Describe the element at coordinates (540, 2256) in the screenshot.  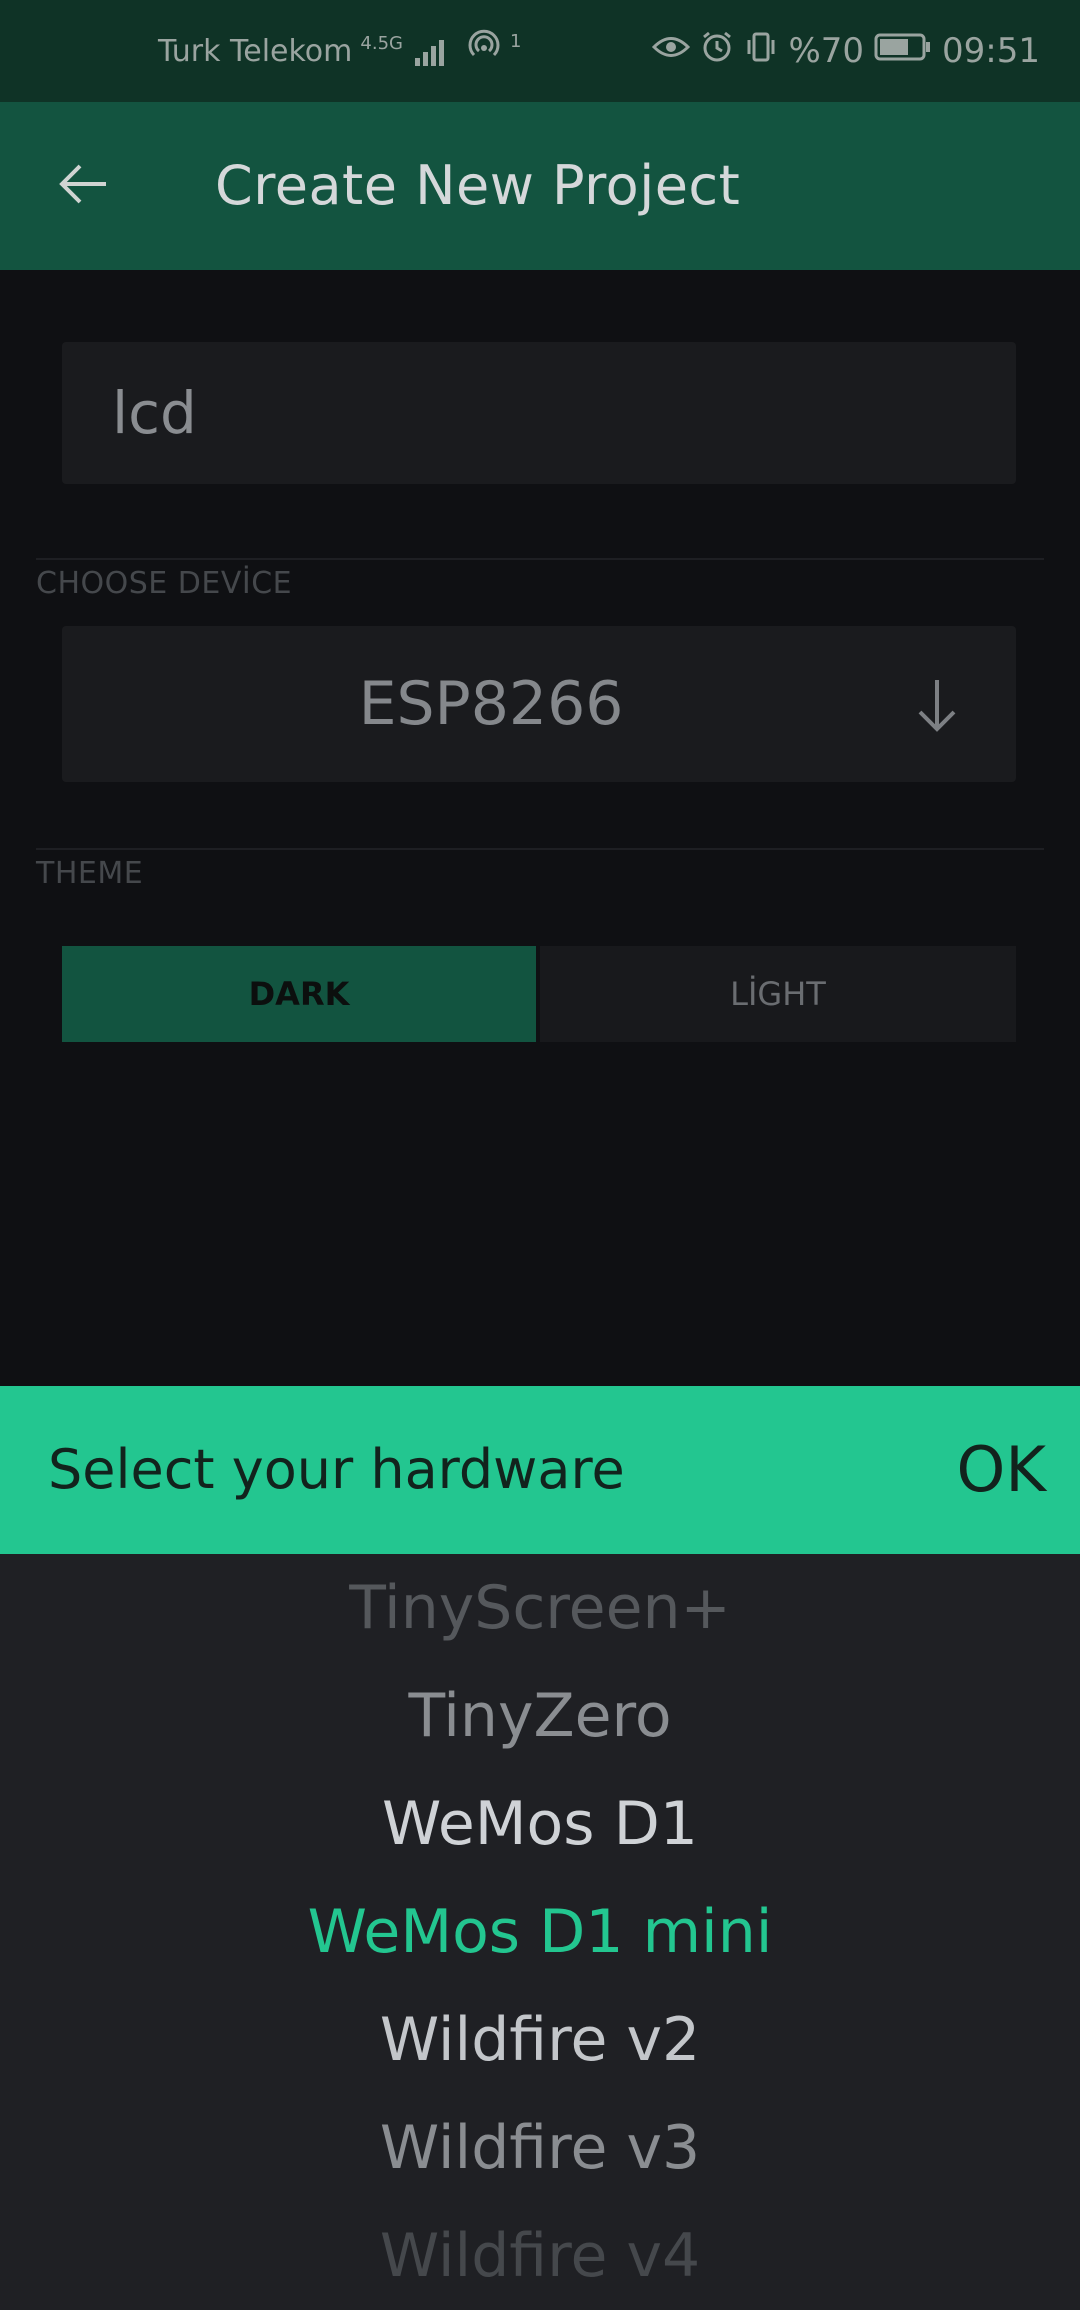
I see `picker-item: Wildfire v4` at that location.